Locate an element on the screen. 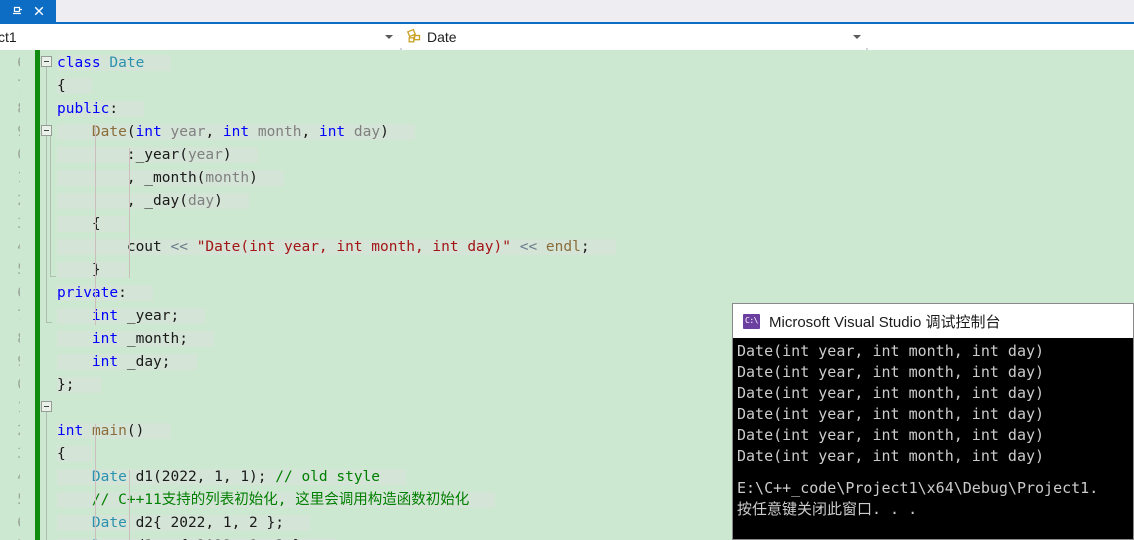  project-dropdown-label: ct1 is located at coordinates (8, 37).